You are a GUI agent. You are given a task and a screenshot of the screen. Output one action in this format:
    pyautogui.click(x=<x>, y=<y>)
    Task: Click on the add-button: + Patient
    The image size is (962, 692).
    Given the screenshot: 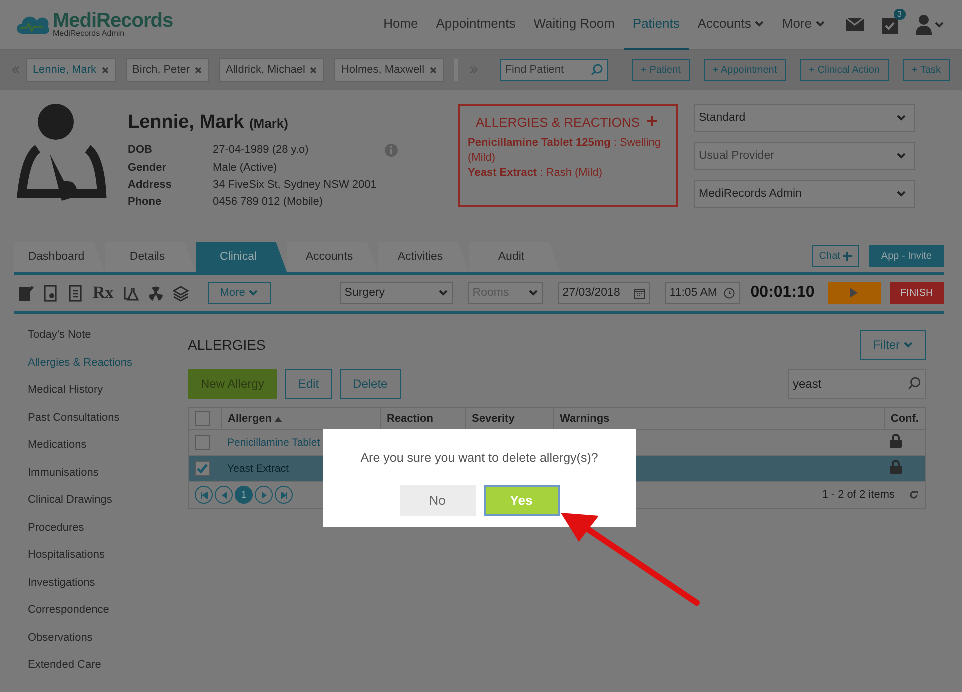 What is the action you would take?
    pyautogui.click(x=661, y=70)
    